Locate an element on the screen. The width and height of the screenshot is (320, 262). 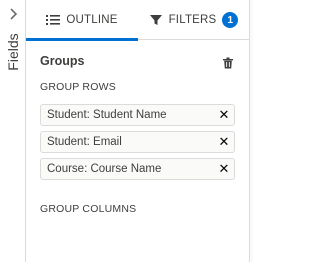
trash-icon is located at coordinates (228, 62).